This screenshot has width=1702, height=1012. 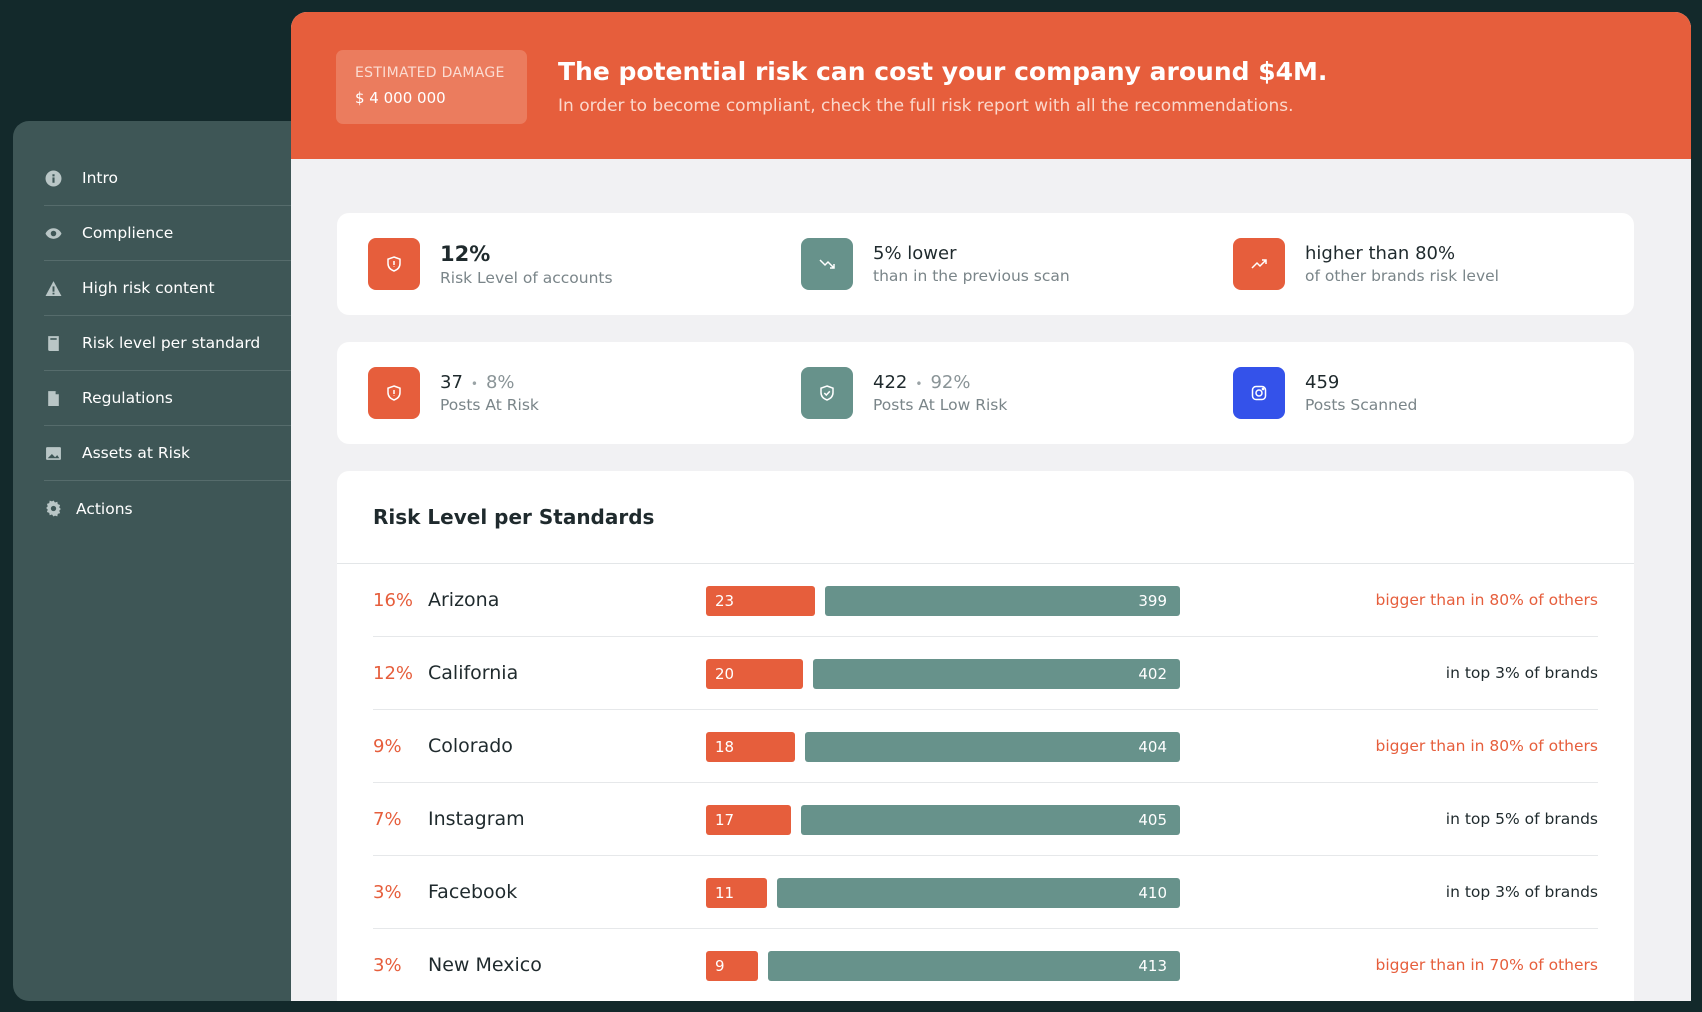 I want to click on sidebar-item-label: Regulations, so click(x=127, y=398).